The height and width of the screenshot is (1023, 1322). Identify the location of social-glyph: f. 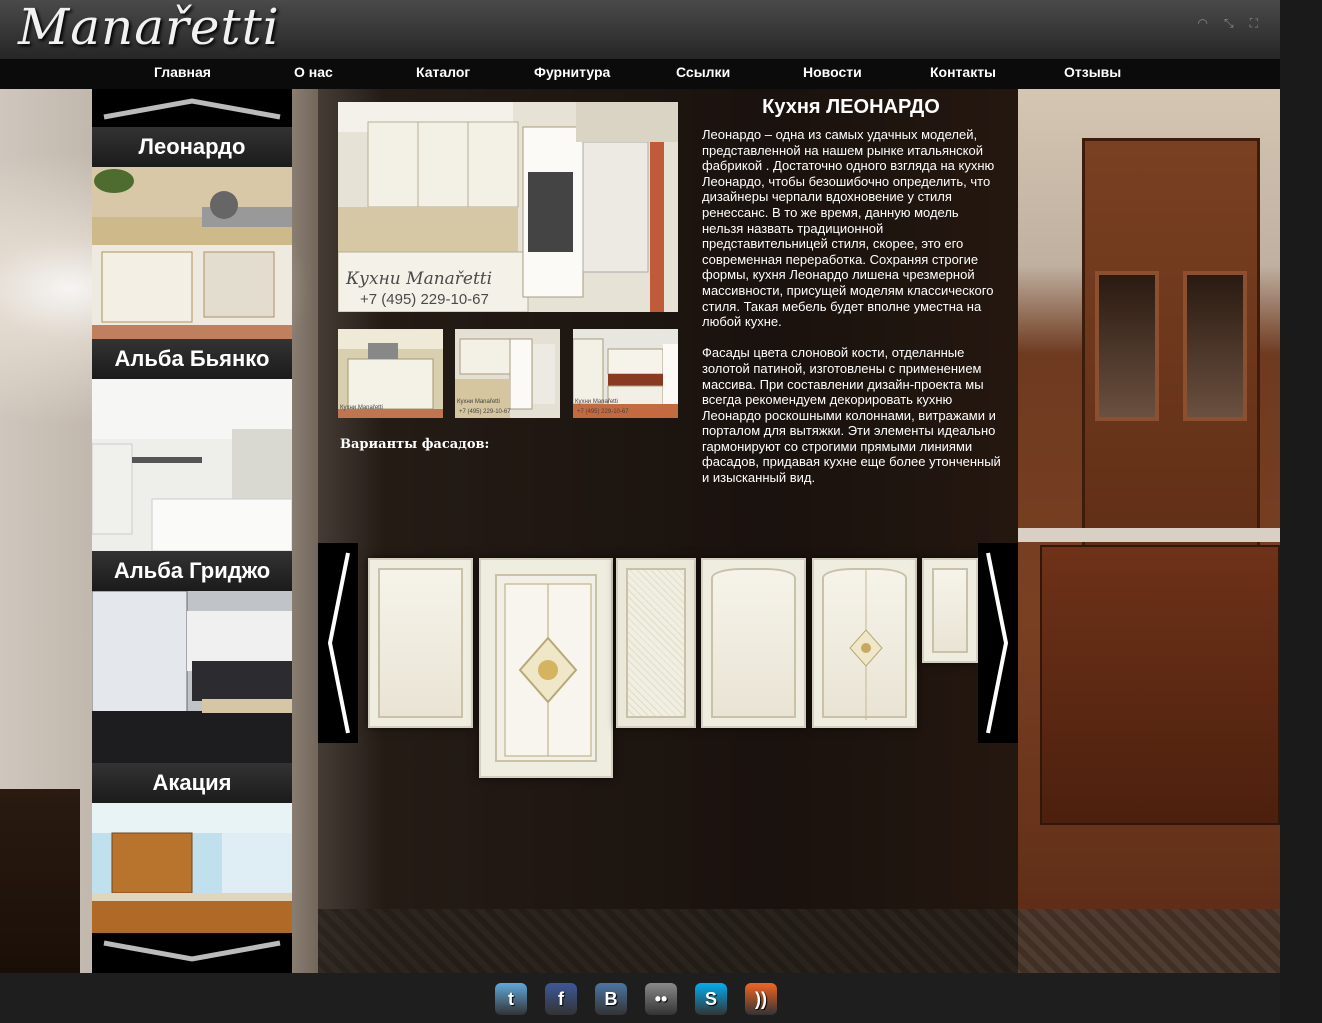
(561, 999).